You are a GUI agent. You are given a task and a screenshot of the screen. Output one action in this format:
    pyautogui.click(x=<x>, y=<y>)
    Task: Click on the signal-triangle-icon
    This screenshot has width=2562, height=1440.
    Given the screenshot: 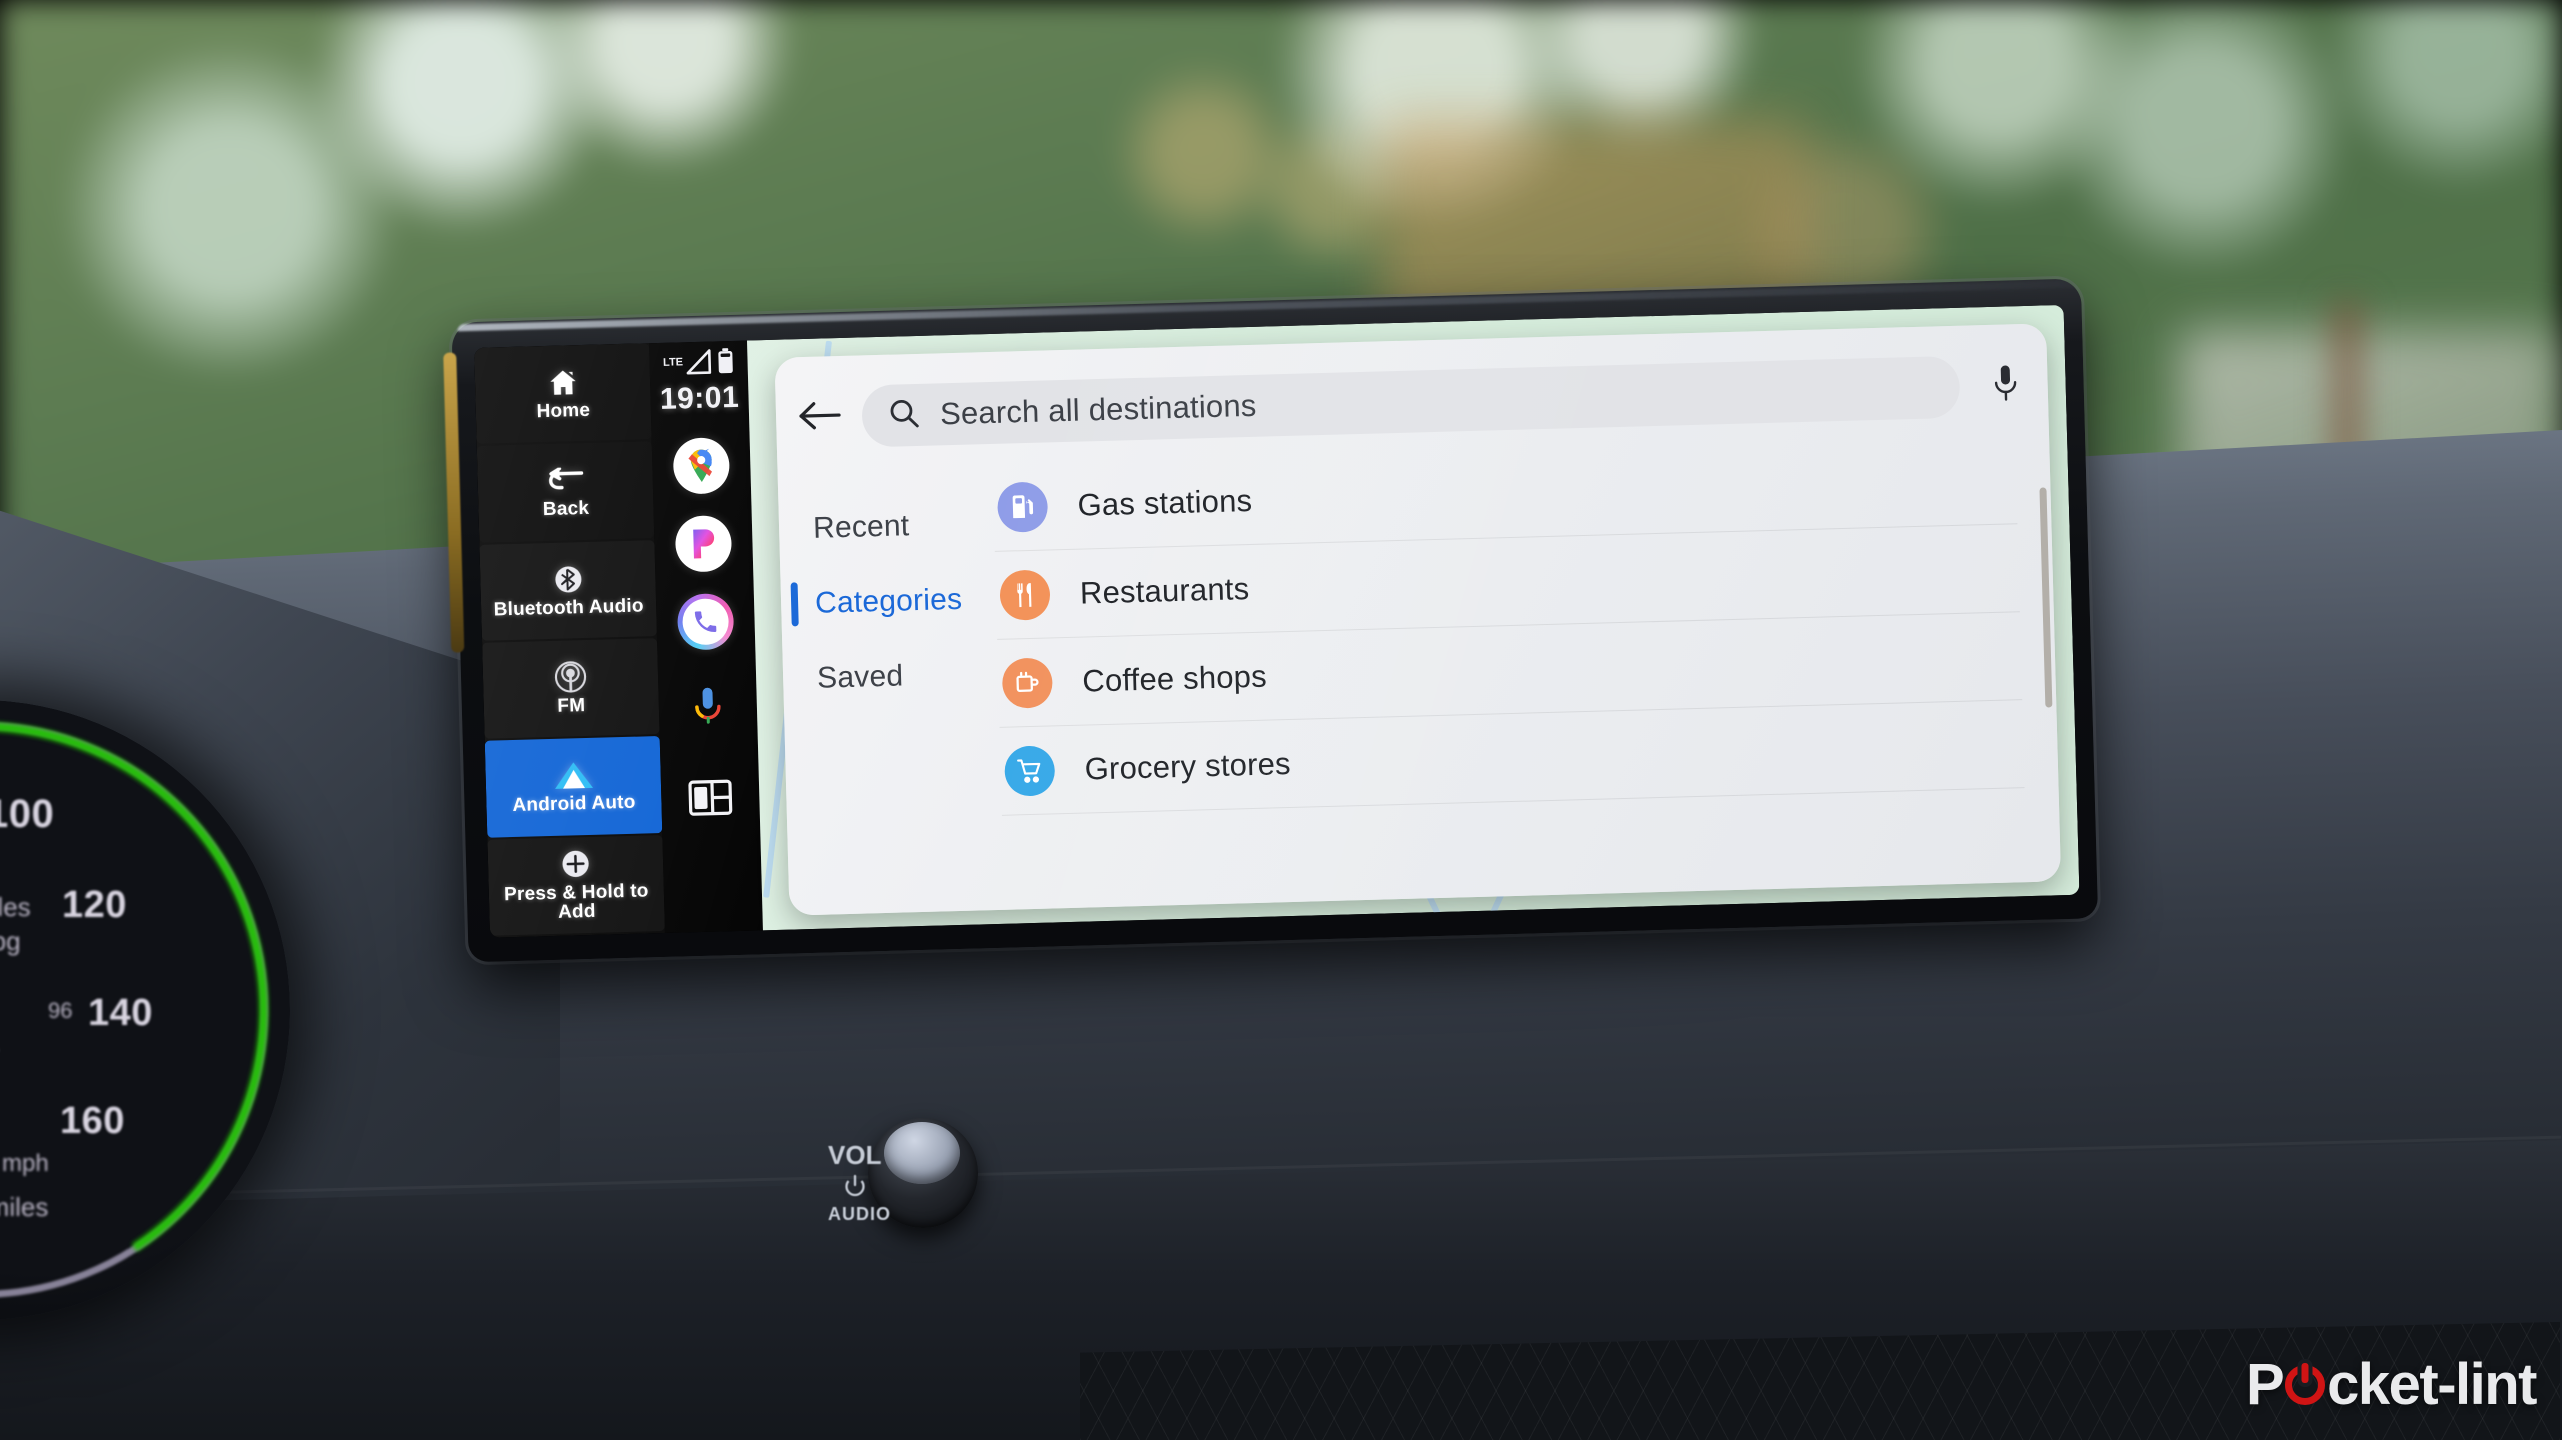 What is the action you would take?
    pyautogui.click(x=699, y=364)
    